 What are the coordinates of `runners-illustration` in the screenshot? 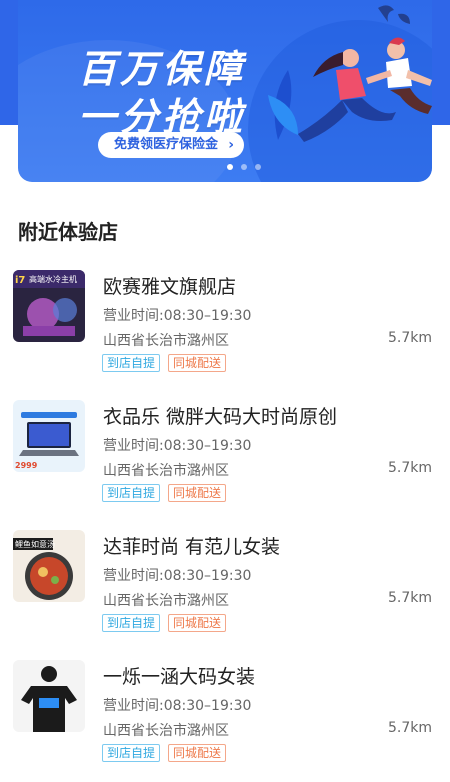 It's located at (350, 73).